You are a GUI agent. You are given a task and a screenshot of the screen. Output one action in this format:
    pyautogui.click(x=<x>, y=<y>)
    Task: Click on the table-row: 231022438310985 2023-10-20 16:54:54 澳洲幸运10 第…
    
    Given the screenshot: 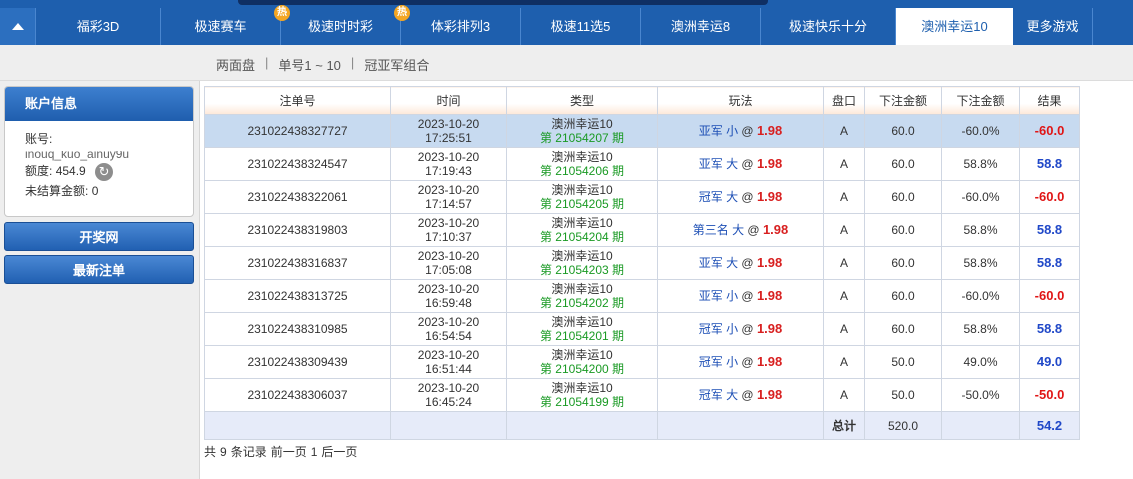 What is the action you would take?
    pyautogui.click(x=642, y=329)
    